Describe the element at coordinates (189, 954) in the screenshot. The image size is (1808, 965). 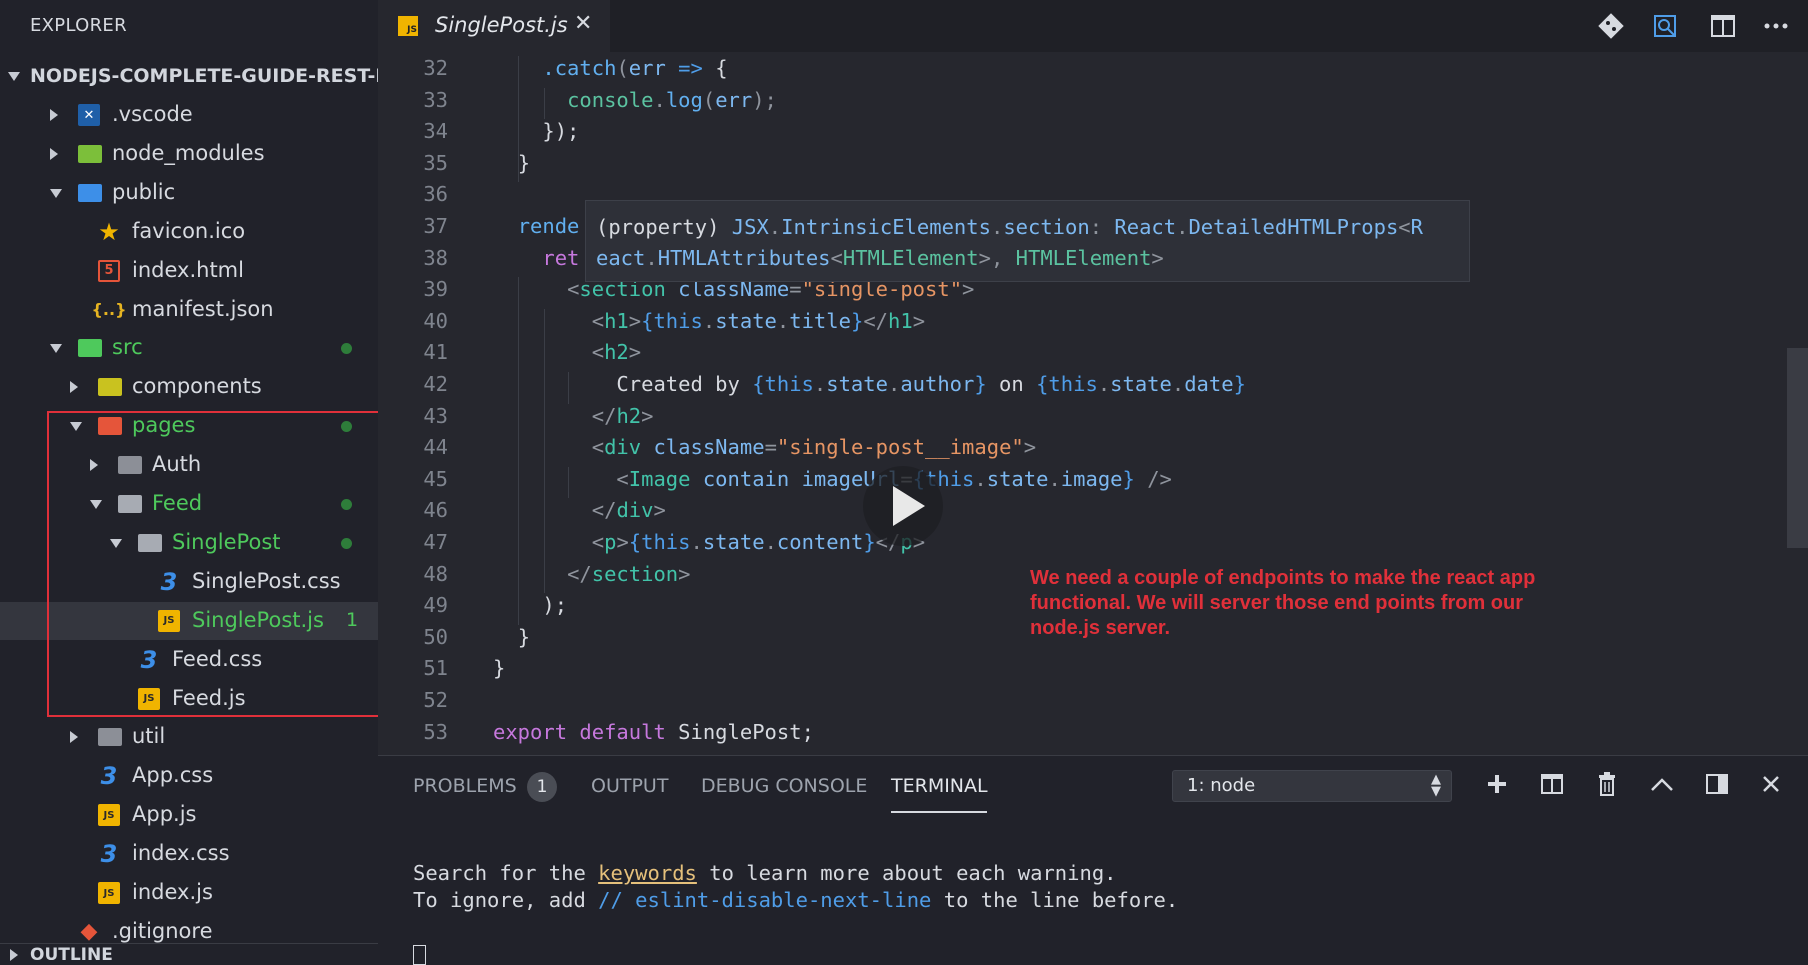
I see `outline-section-header: OUTLINE` at that location.